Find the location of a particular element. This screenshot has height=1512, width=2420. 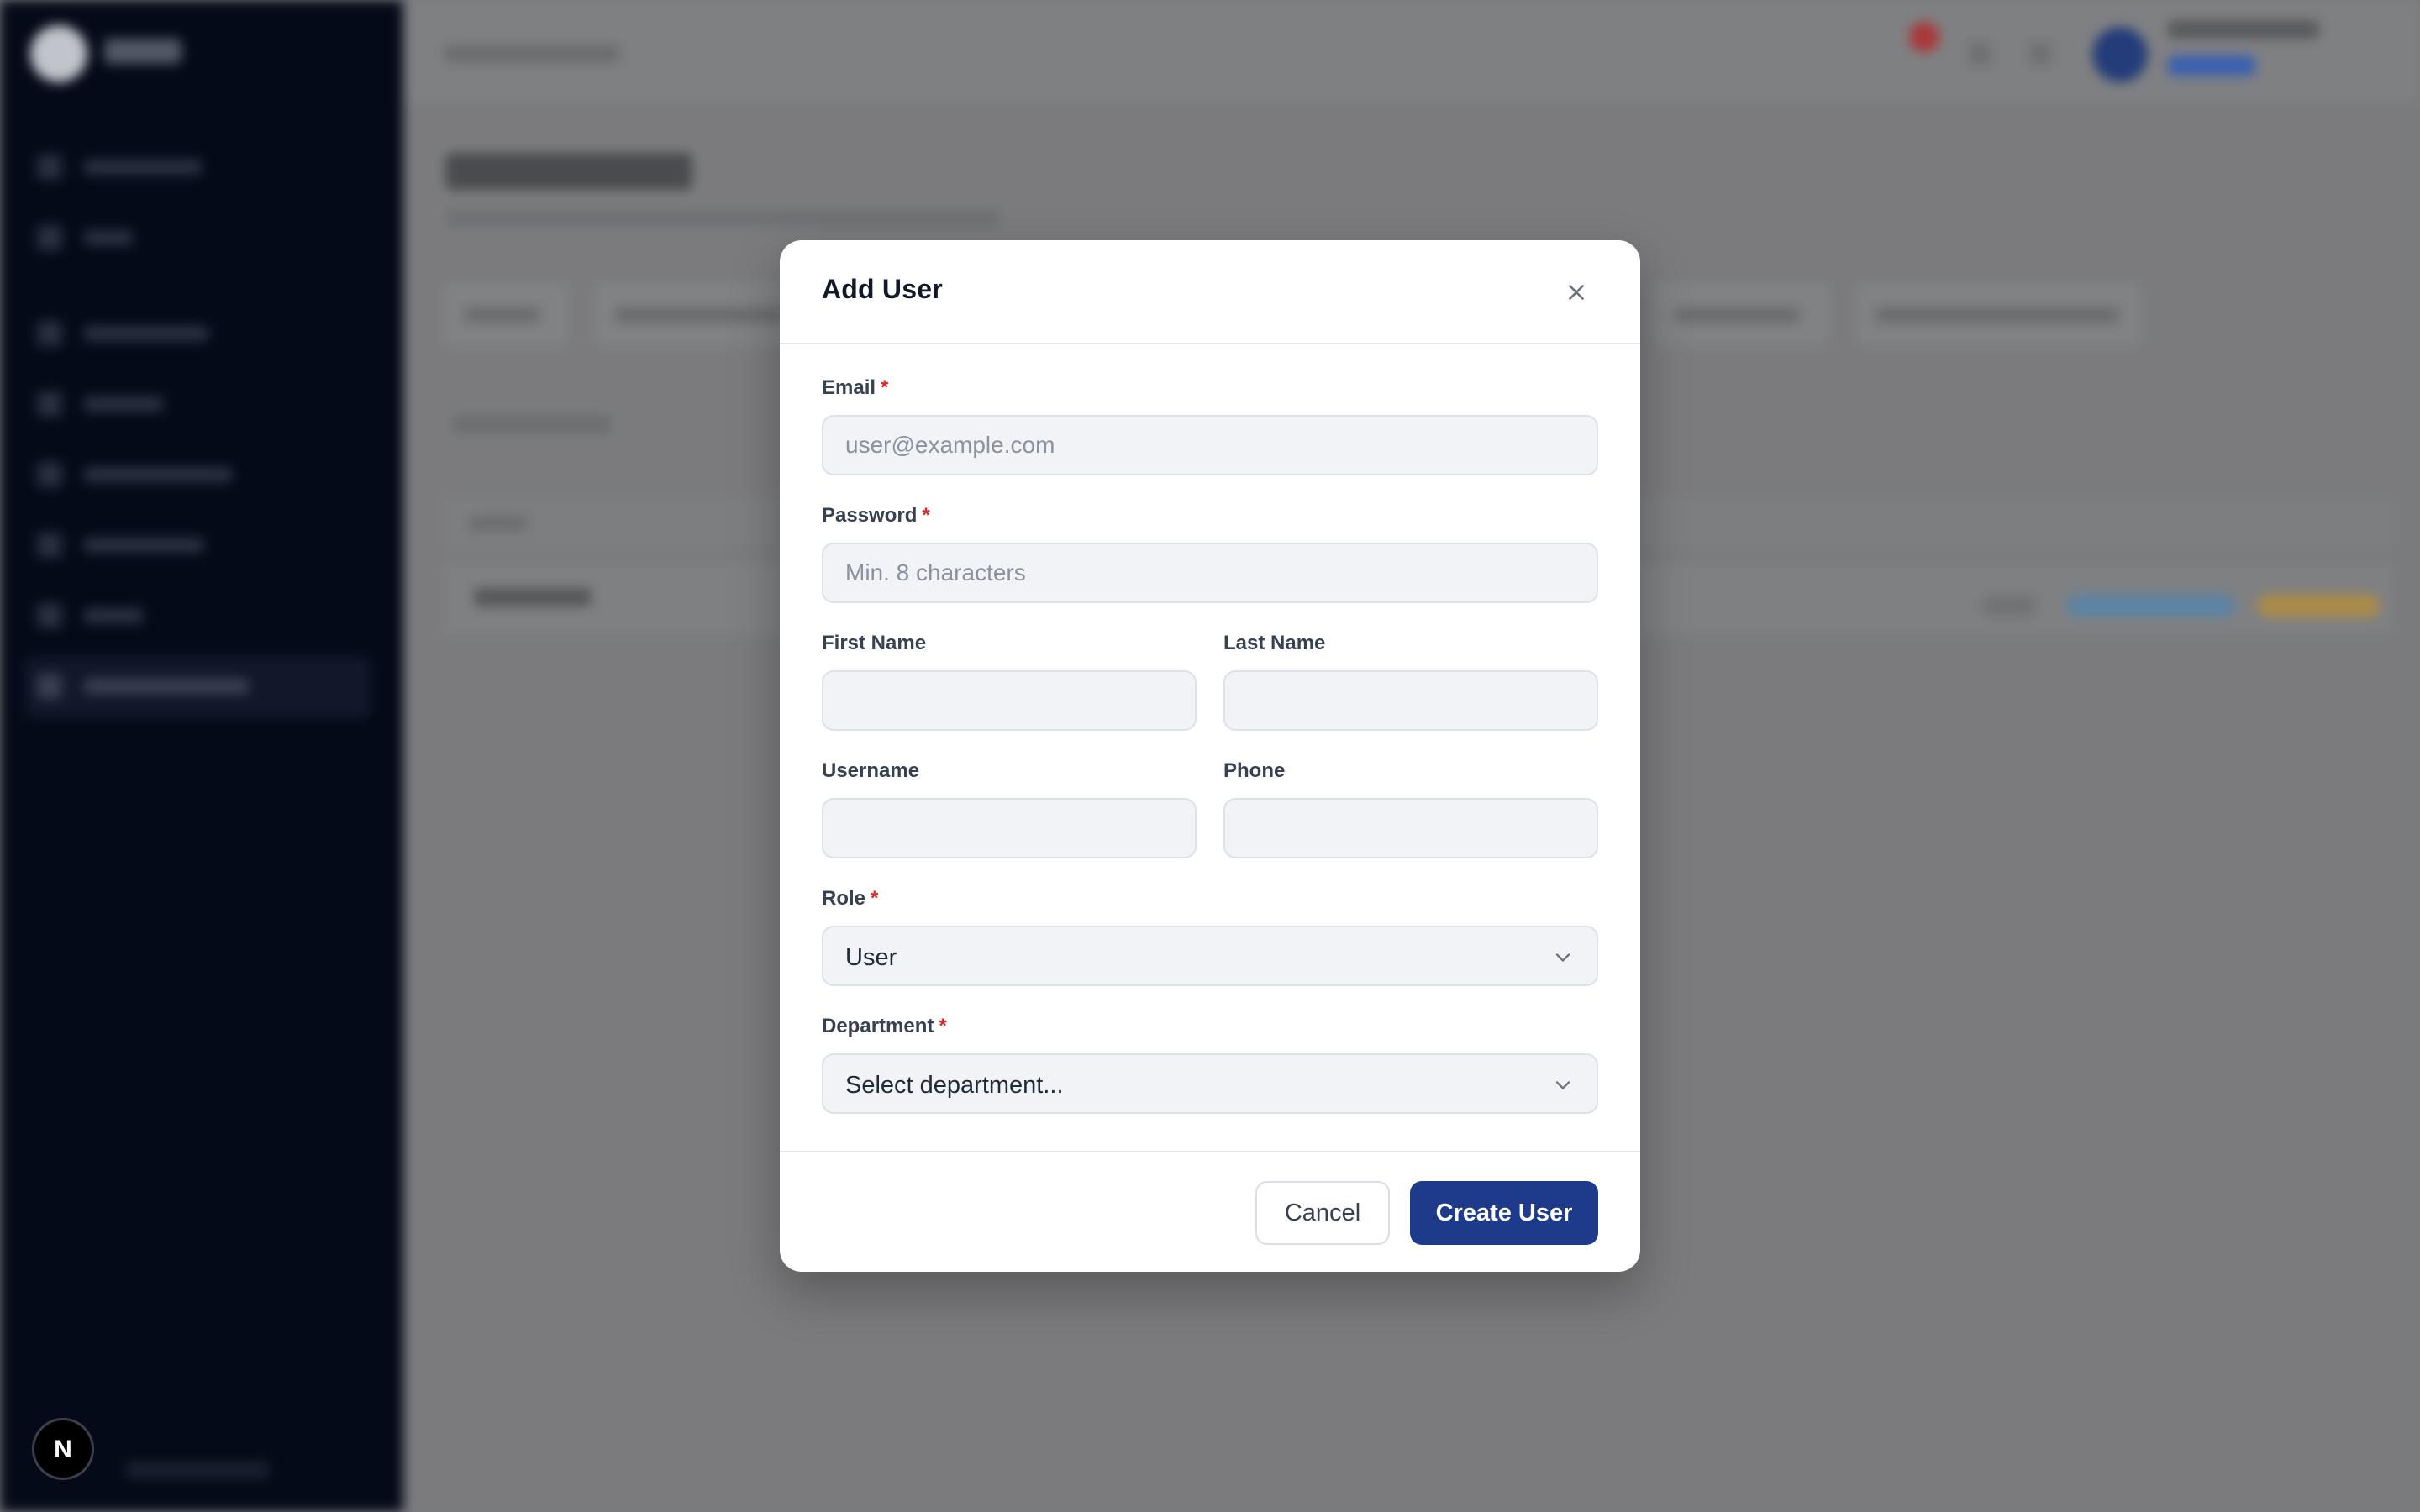

nextjs-logo-icon: N is located at coordinates (63, 1449).